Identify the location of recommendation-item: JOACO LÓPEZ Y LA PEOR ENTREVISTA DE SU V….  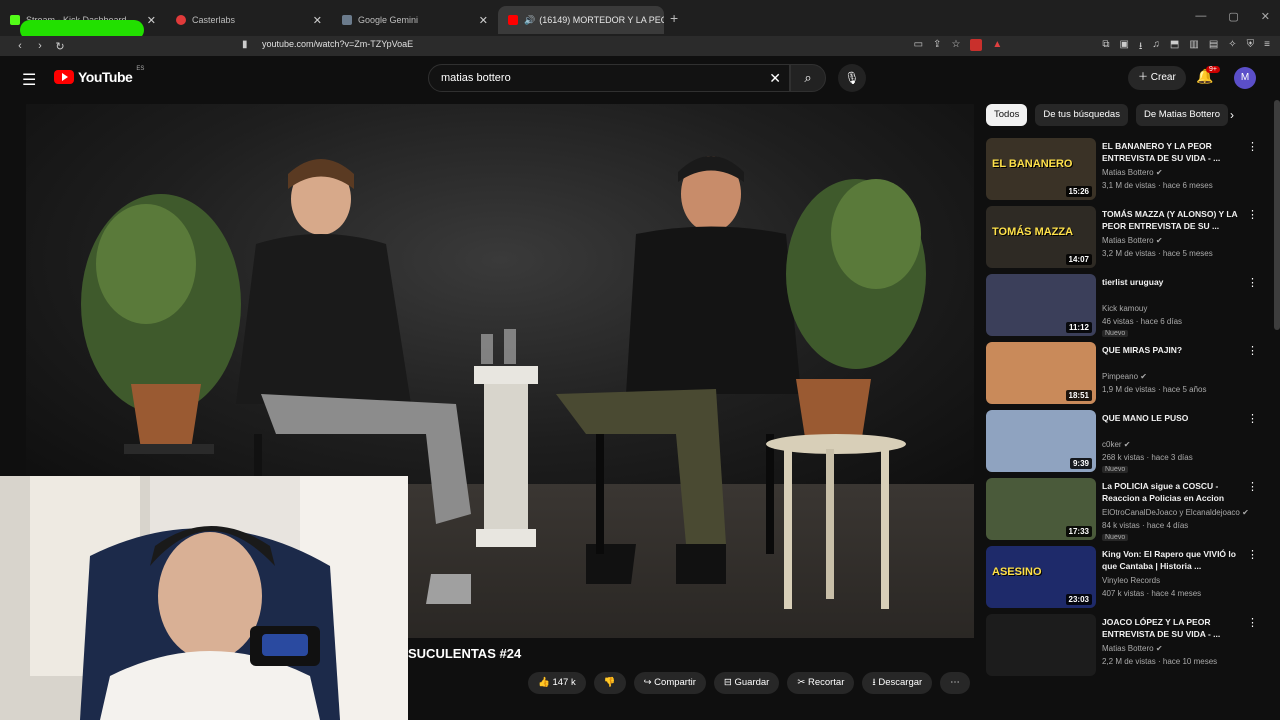
(1126, 648).